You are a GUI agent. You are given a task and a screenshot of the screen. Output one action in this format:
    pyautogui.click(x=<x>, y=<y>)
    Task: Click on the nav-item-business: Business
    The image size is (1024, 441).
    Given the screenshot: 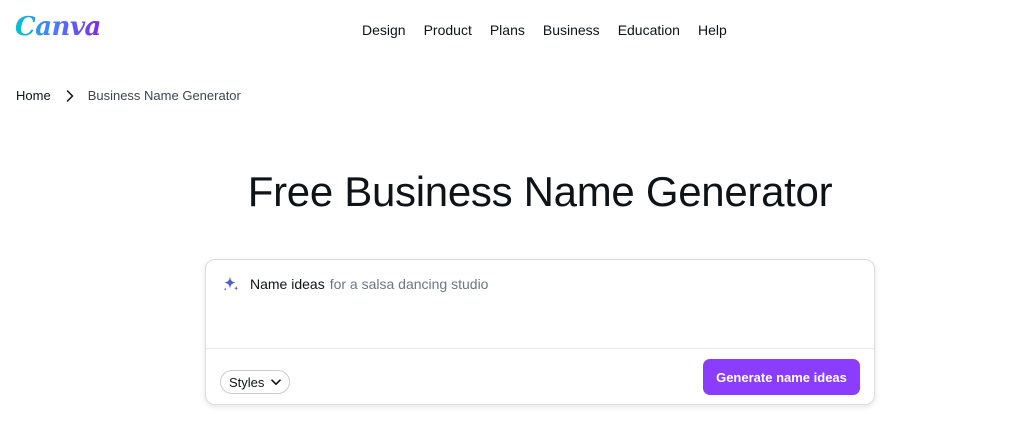 What is the action you would take?
    pyautogui.click(x=571, y=30)
    